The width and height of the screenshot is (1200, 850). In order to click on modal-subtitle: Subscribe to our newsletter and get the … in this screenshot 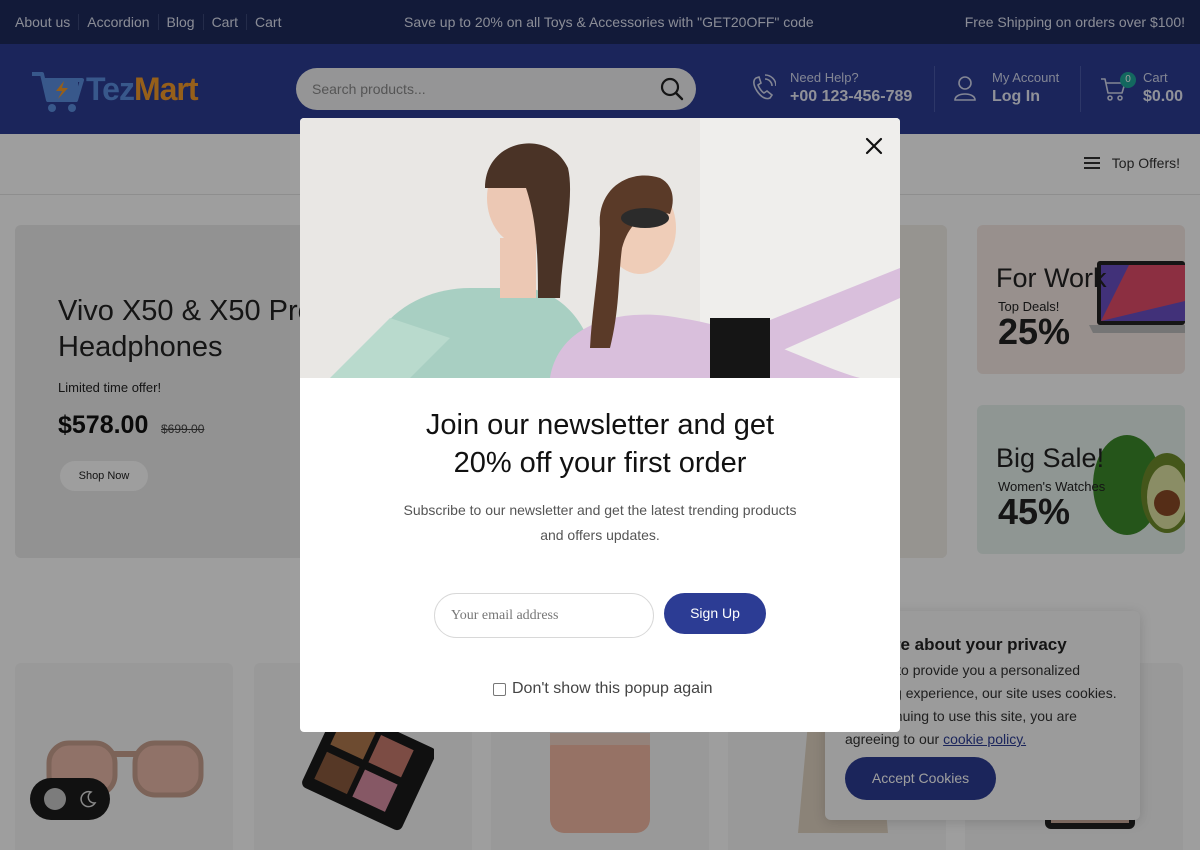, I will do `click(600, 522)`.